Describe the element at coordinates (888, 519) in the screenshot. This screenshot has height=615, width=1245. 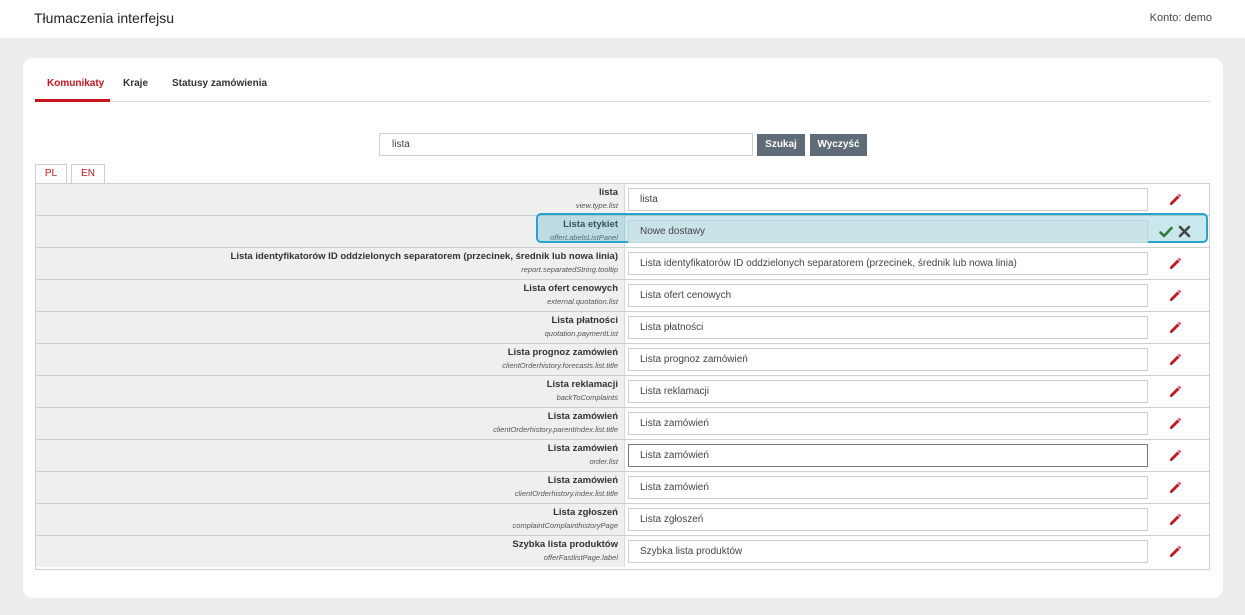
I see `translation-value-input: Lista zgłoszeń` at that location.